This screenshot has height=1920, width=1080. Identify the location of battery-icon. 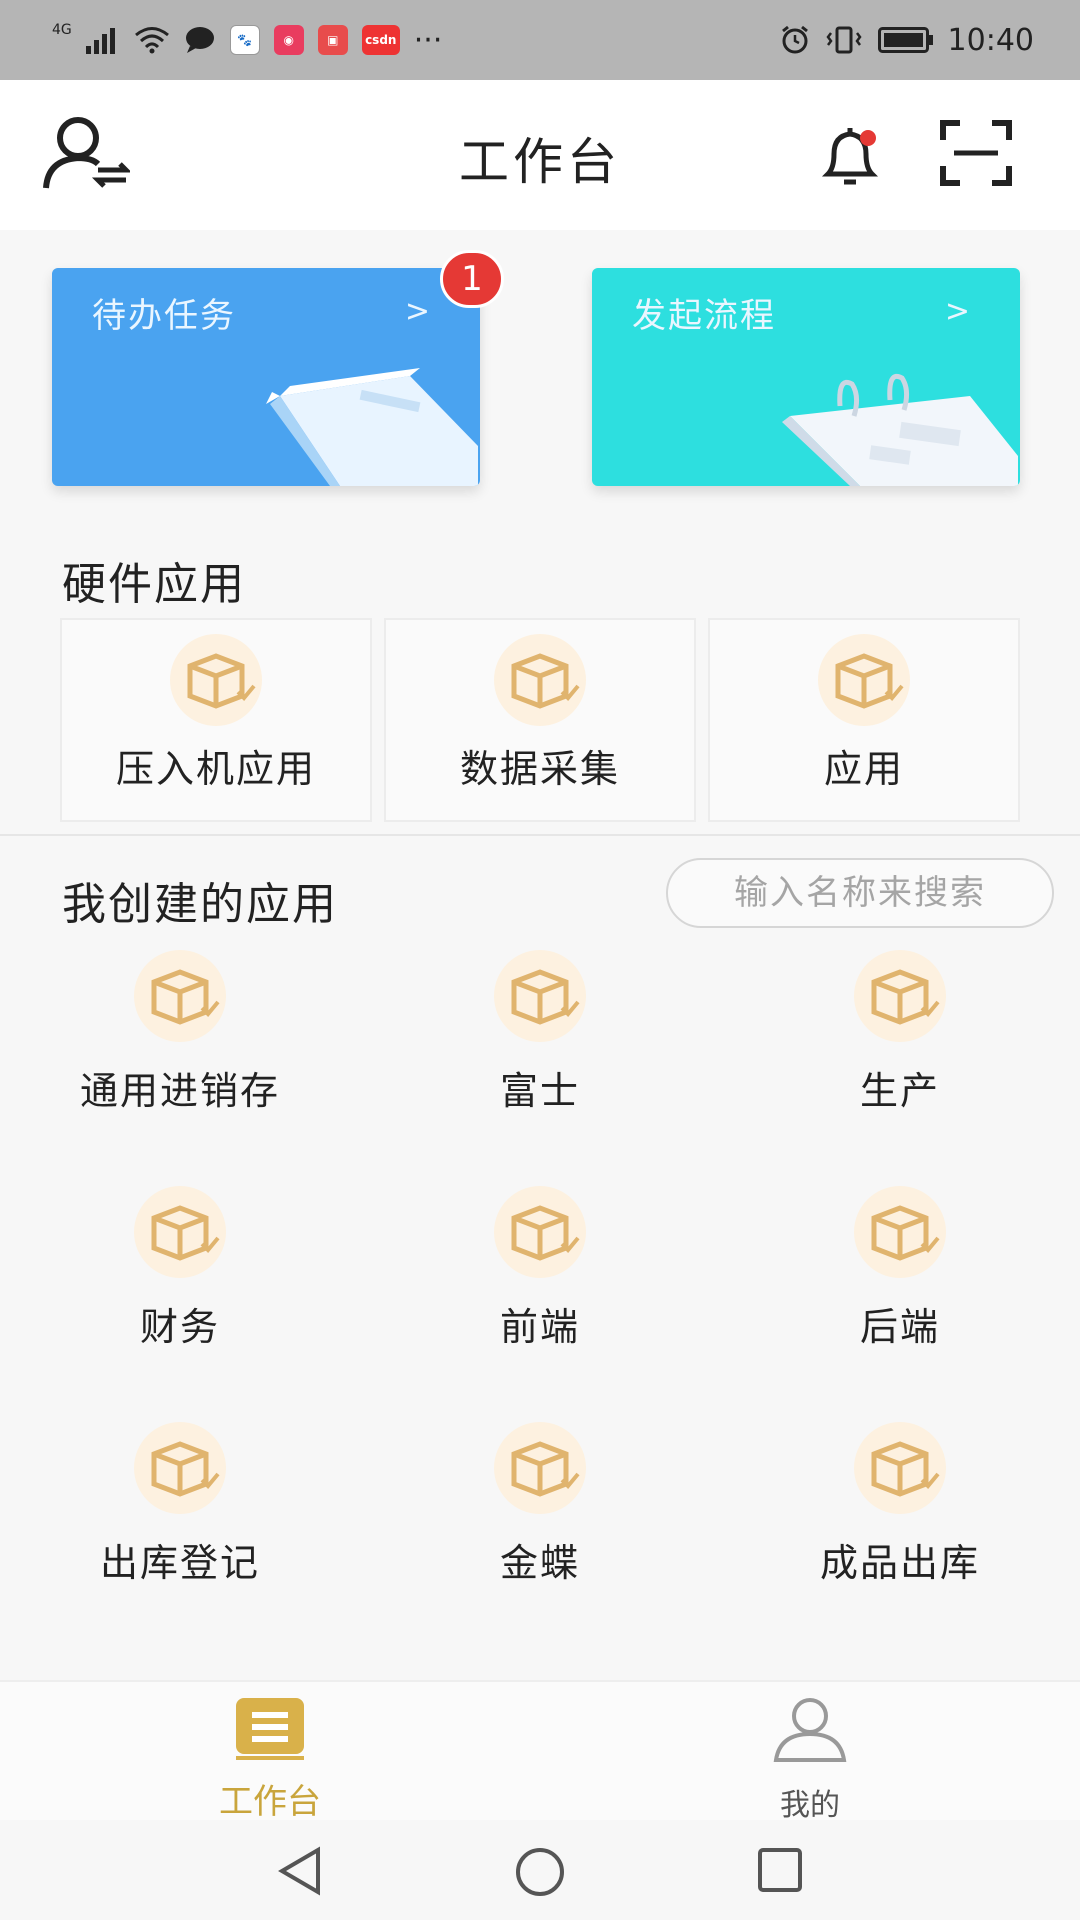
(905, 40).